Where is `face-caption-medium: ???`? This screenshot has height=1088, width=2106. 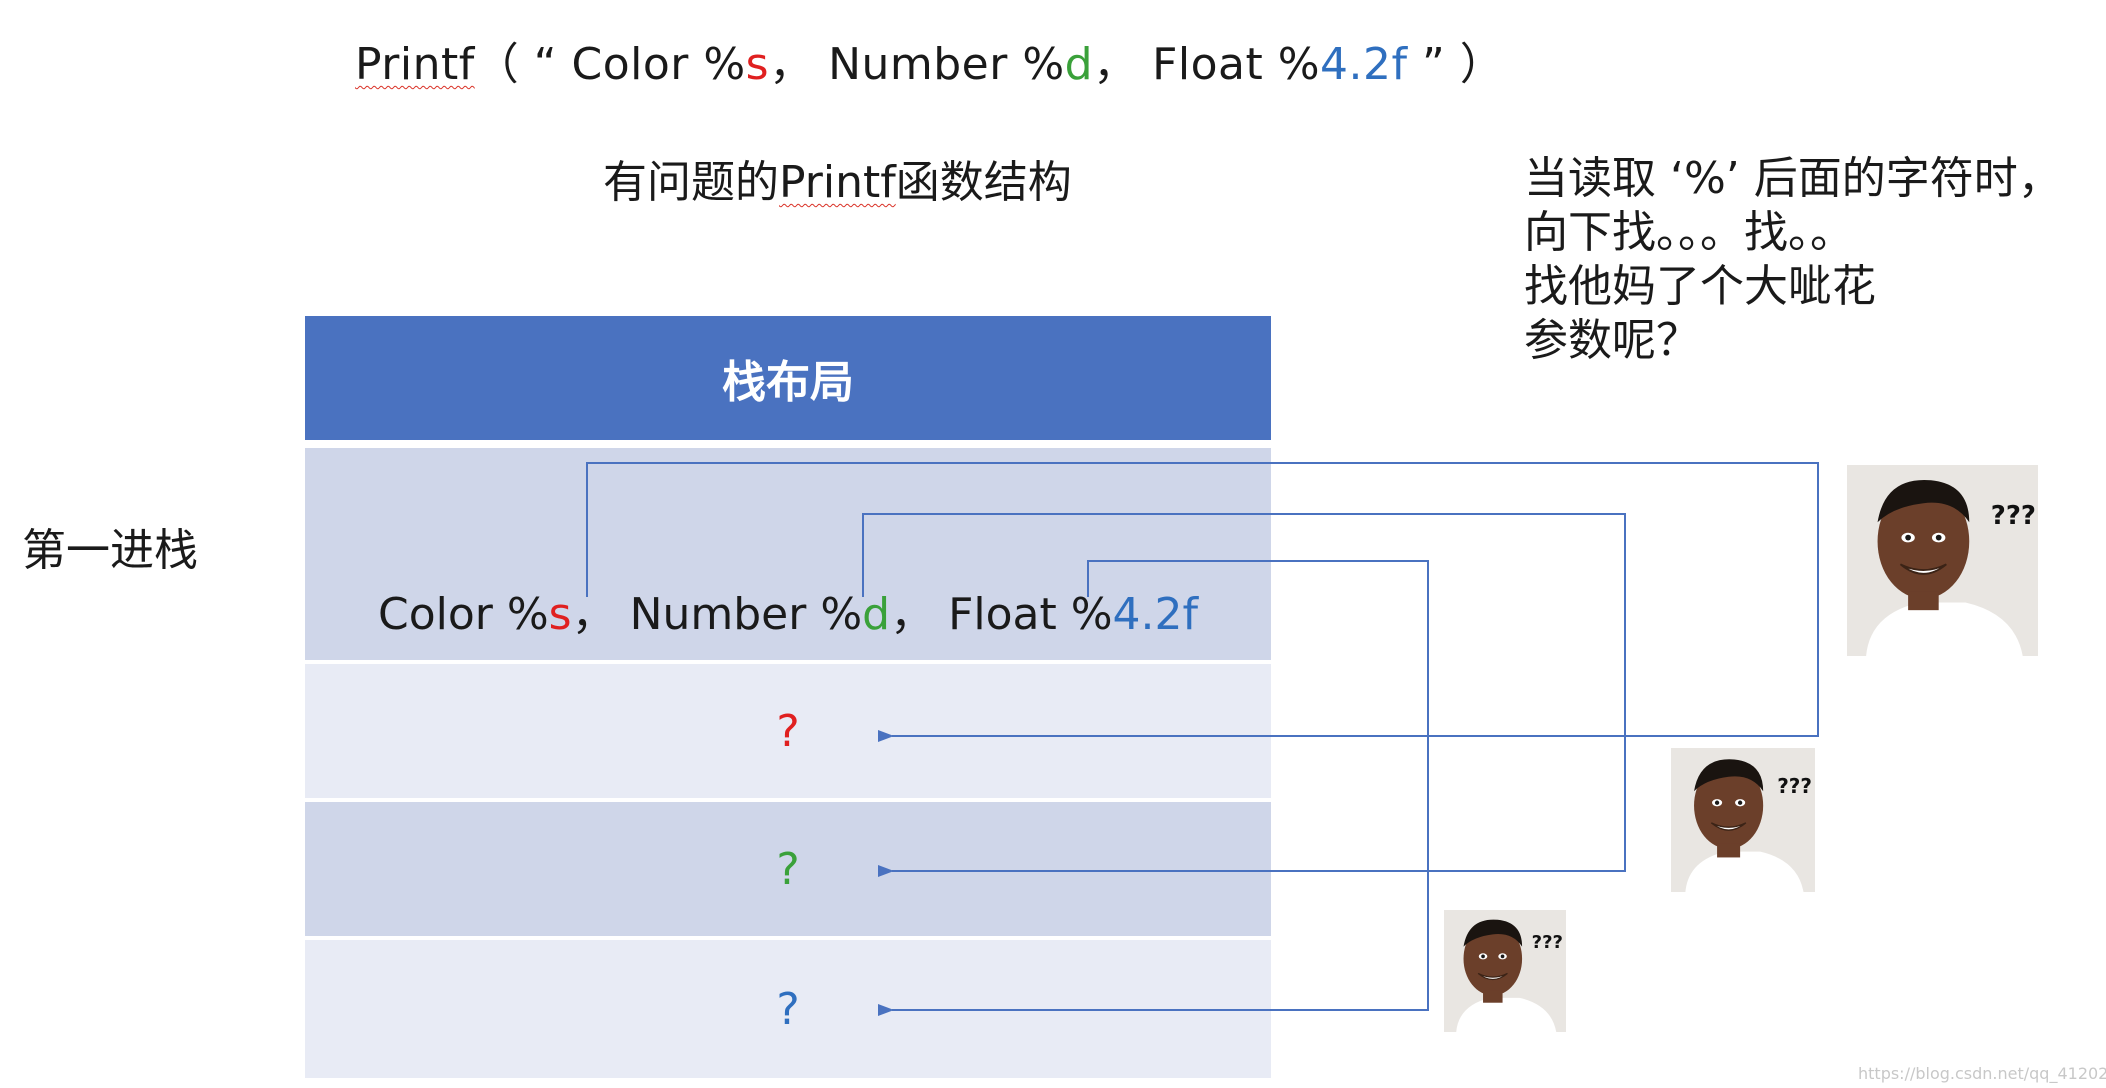
face-caption-medium: ??? is located at coordinates (1794, 786).